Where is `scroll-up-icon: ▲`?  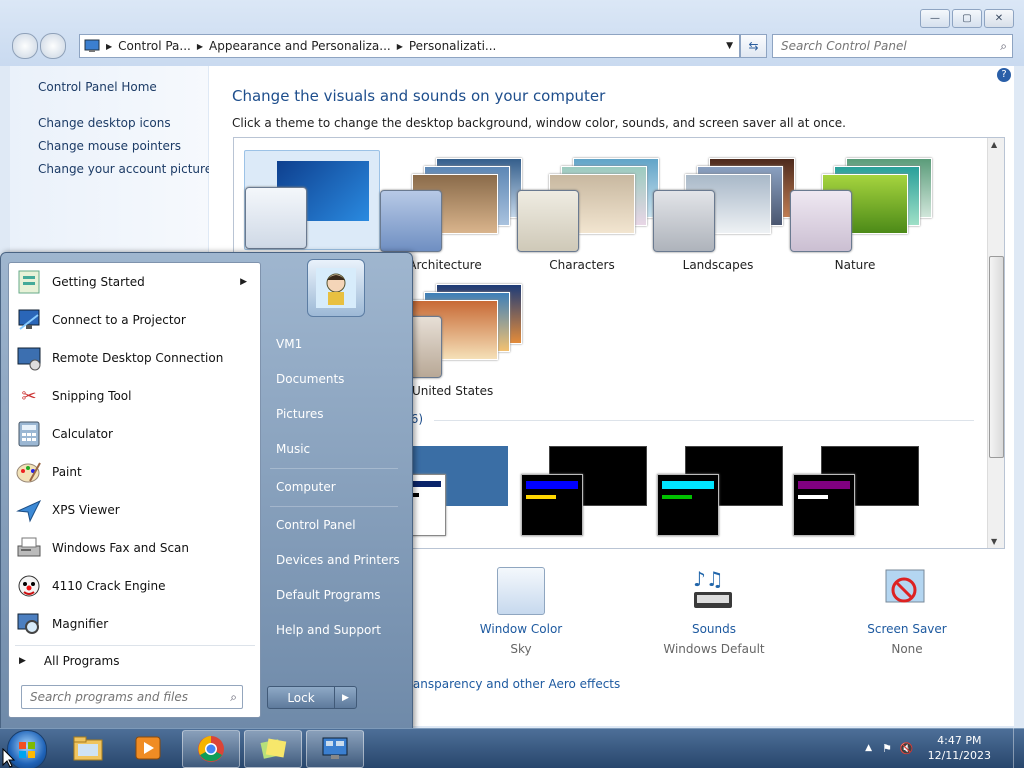
scroll-up-icon: ▲ is located at coordinates (994, 144).